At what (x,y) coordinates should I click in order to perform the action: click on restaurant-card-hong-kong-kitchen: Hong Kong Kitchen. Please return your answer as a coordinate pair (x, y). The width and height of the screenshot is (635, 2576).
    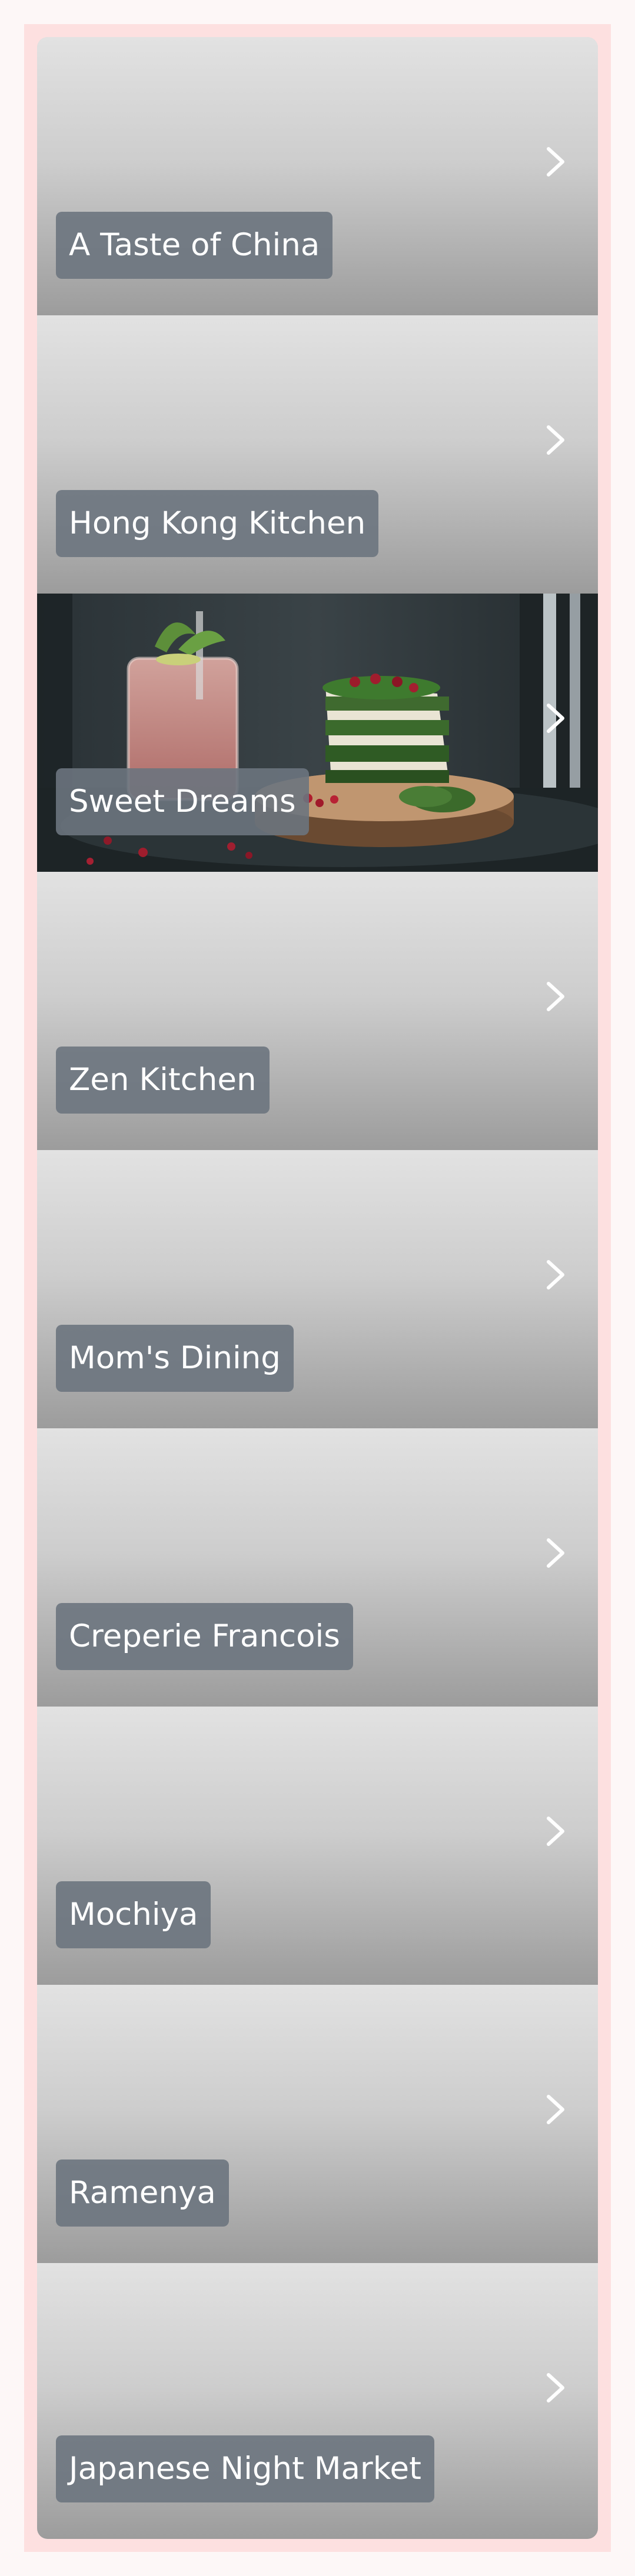
    Looking at the image, I should click on (317, 455).